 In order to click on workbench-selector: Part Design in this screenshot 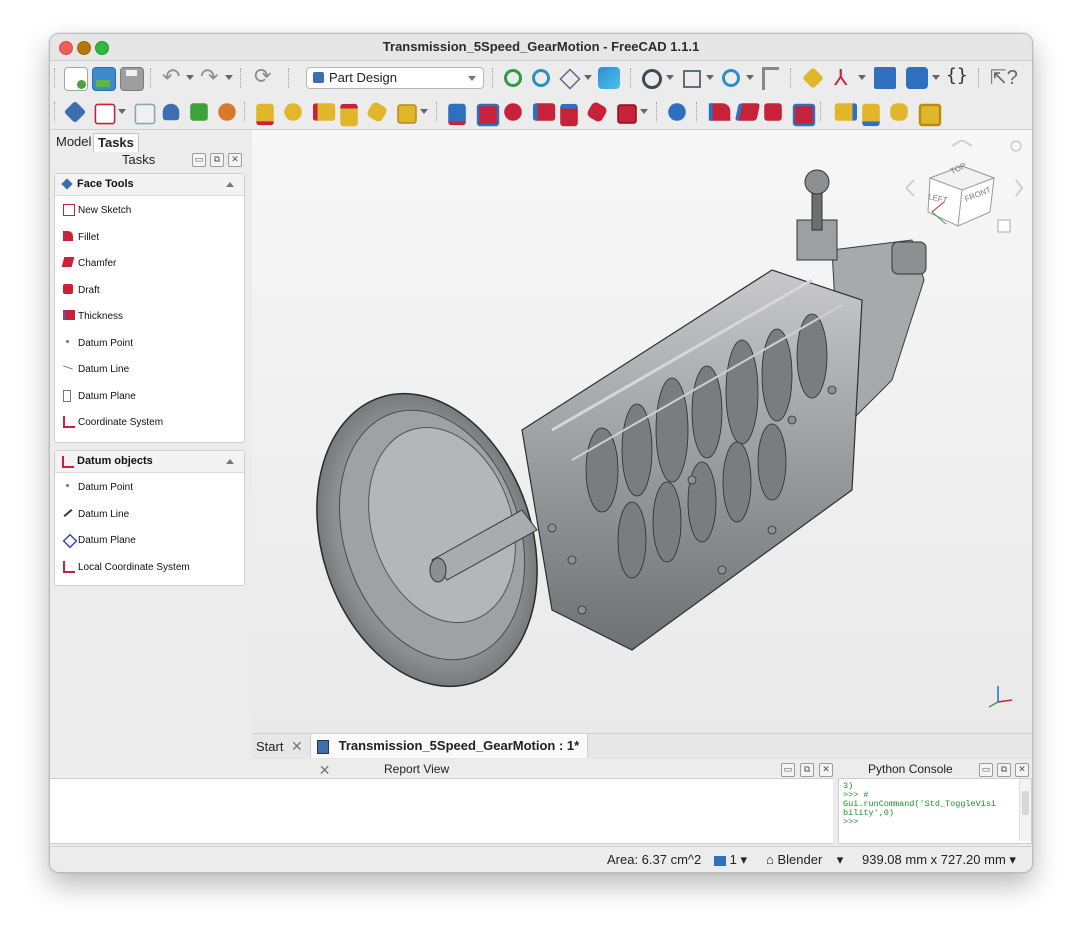, I will do `click(395, 78)`.